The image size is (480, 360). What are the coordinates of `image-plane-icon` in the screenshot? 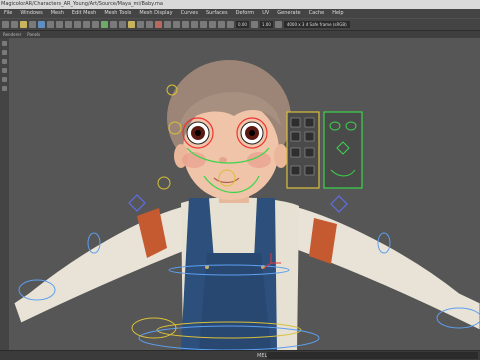 It's located at (32, 24).